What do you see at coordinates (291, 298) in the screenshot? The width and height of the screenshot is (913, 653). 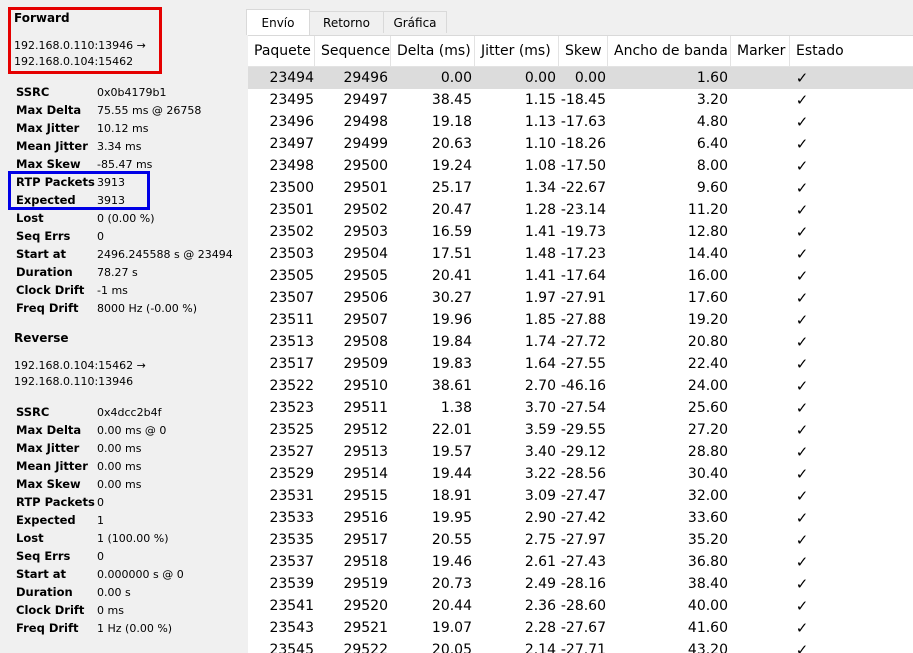 I see `cell-paquete: 23507` at bounding box center [291, 298].